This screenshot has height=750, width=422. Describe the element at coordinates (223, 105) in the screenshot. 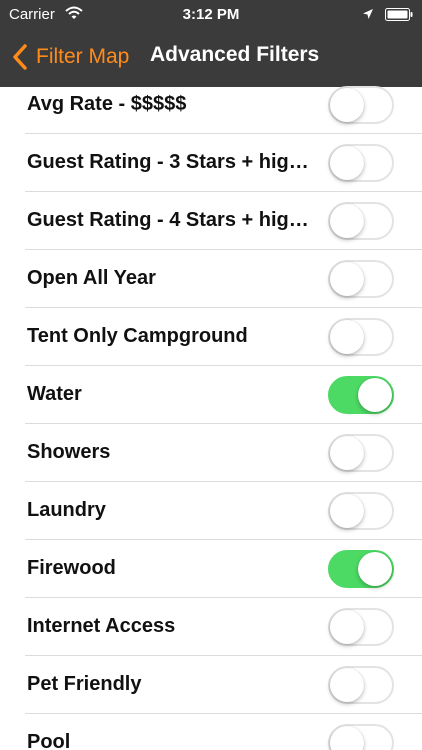

I see `filter-row: Avg Rate - $$$$$` at that location.